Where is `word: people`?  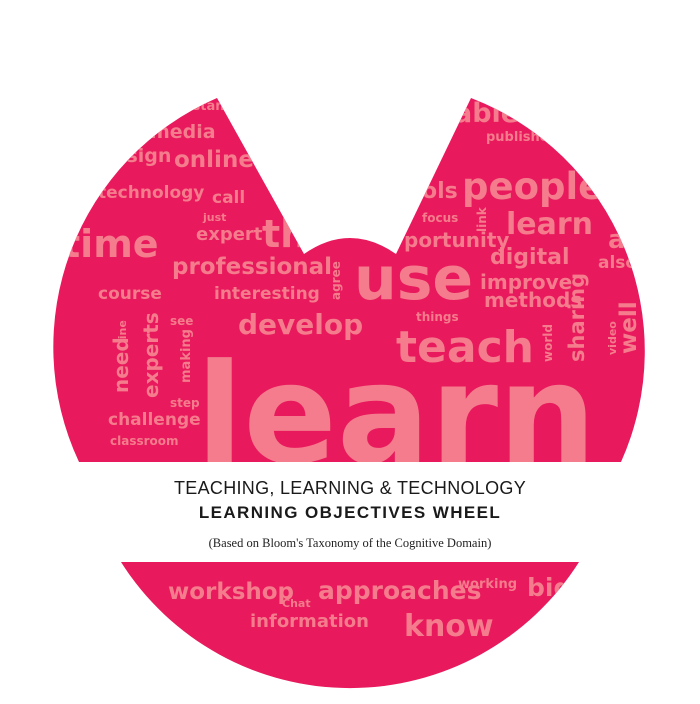 word: people is located at coordinates (532, 186).